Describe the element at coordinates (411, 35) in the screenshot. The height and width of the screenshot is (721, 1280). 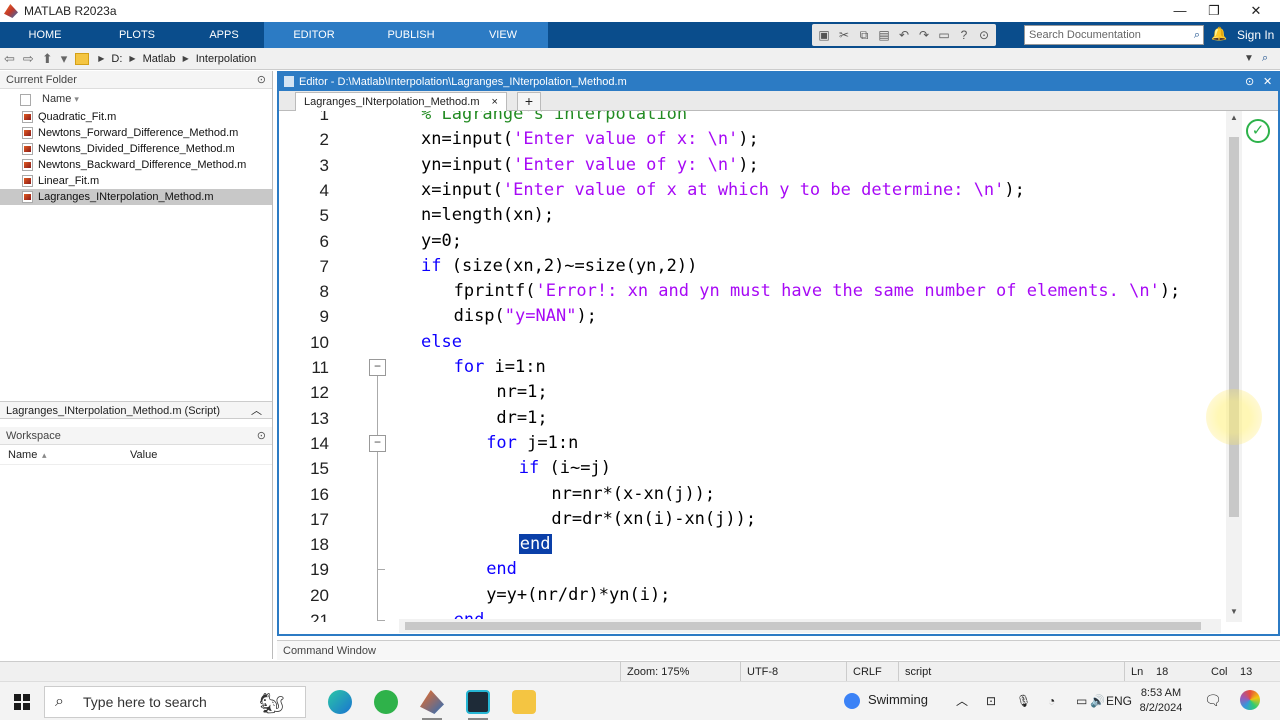
I see `tab-publish: PUBLISH` at that location.